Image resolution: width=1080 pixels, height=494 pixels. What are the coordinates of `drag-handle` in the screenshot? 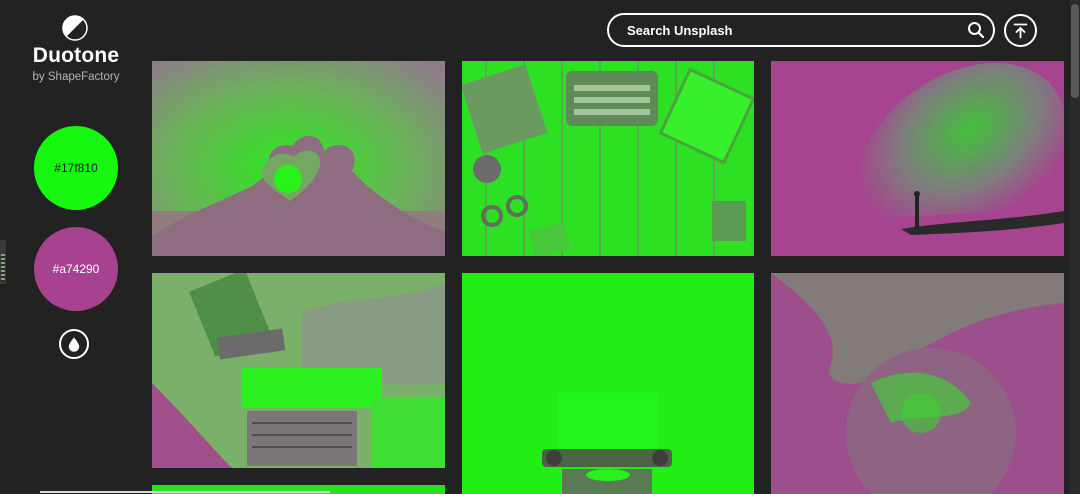 It's located at (3, 262).